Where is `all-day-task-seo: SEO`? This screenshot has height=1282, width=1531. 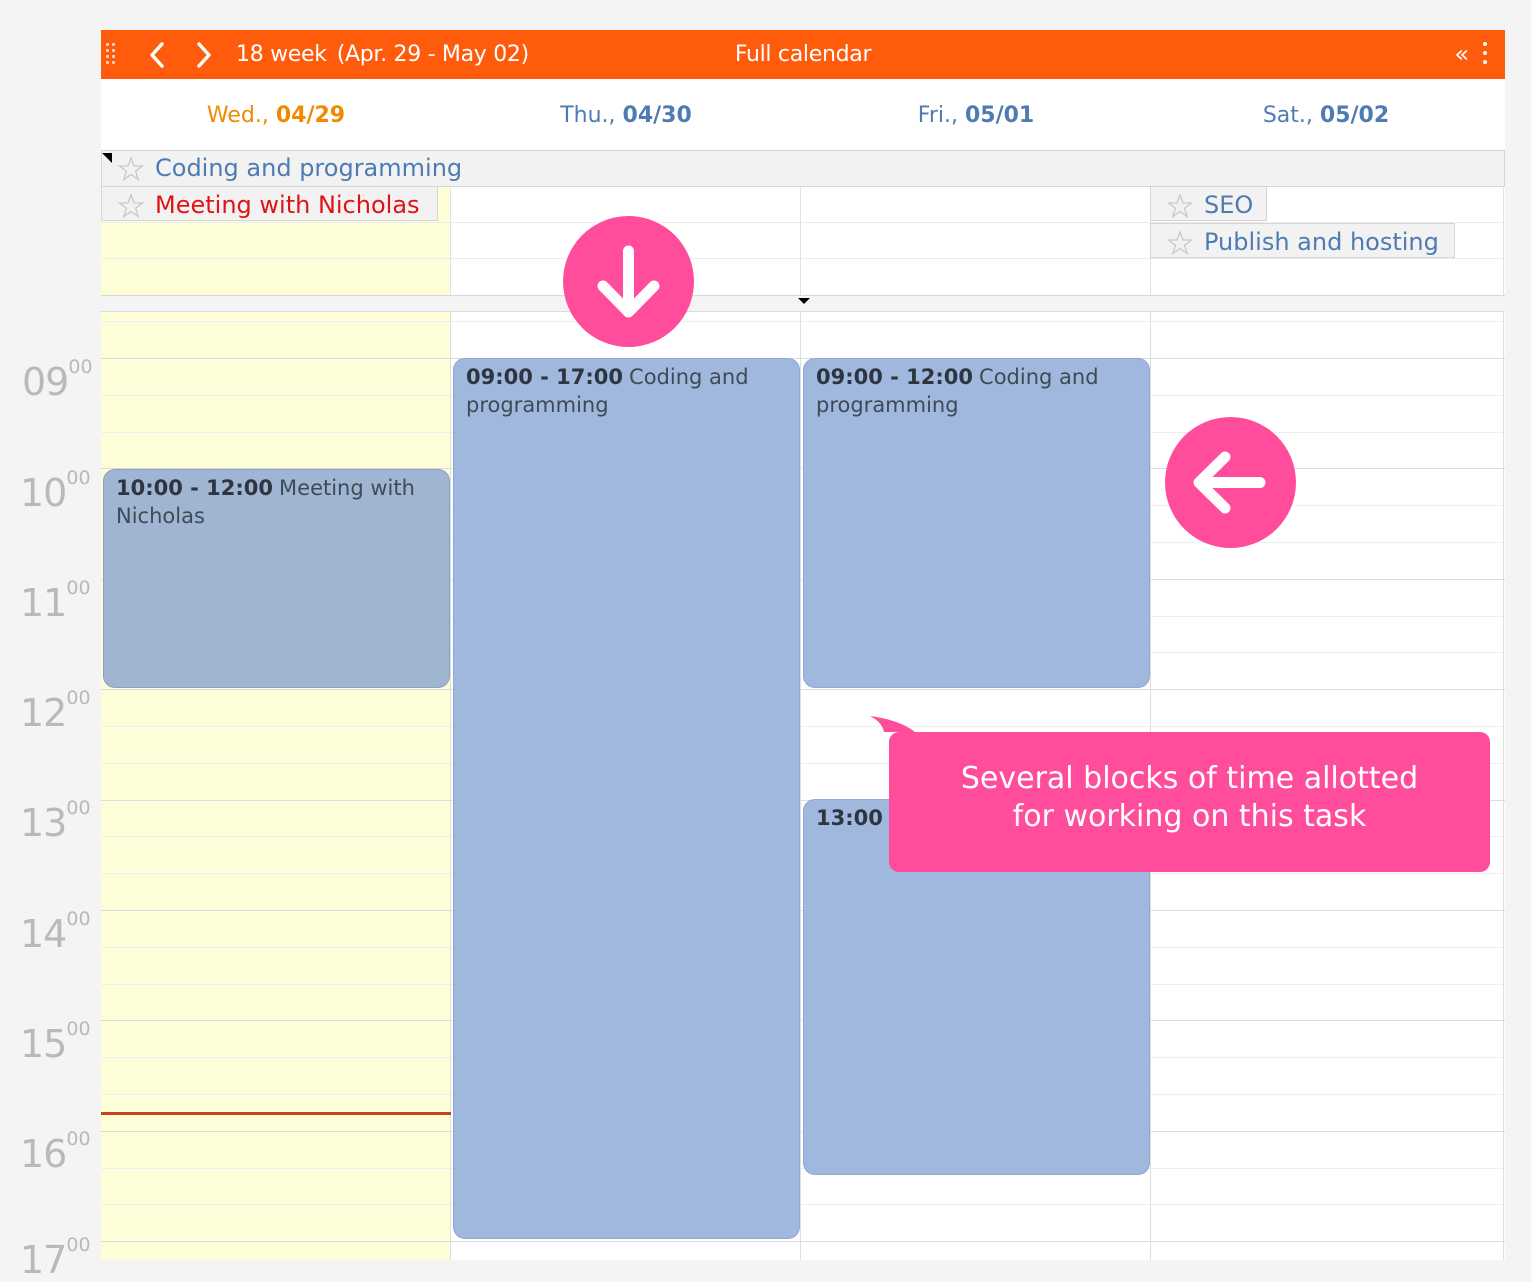
all-day-task-seo: SEO is located at coordinates (1208, 203).